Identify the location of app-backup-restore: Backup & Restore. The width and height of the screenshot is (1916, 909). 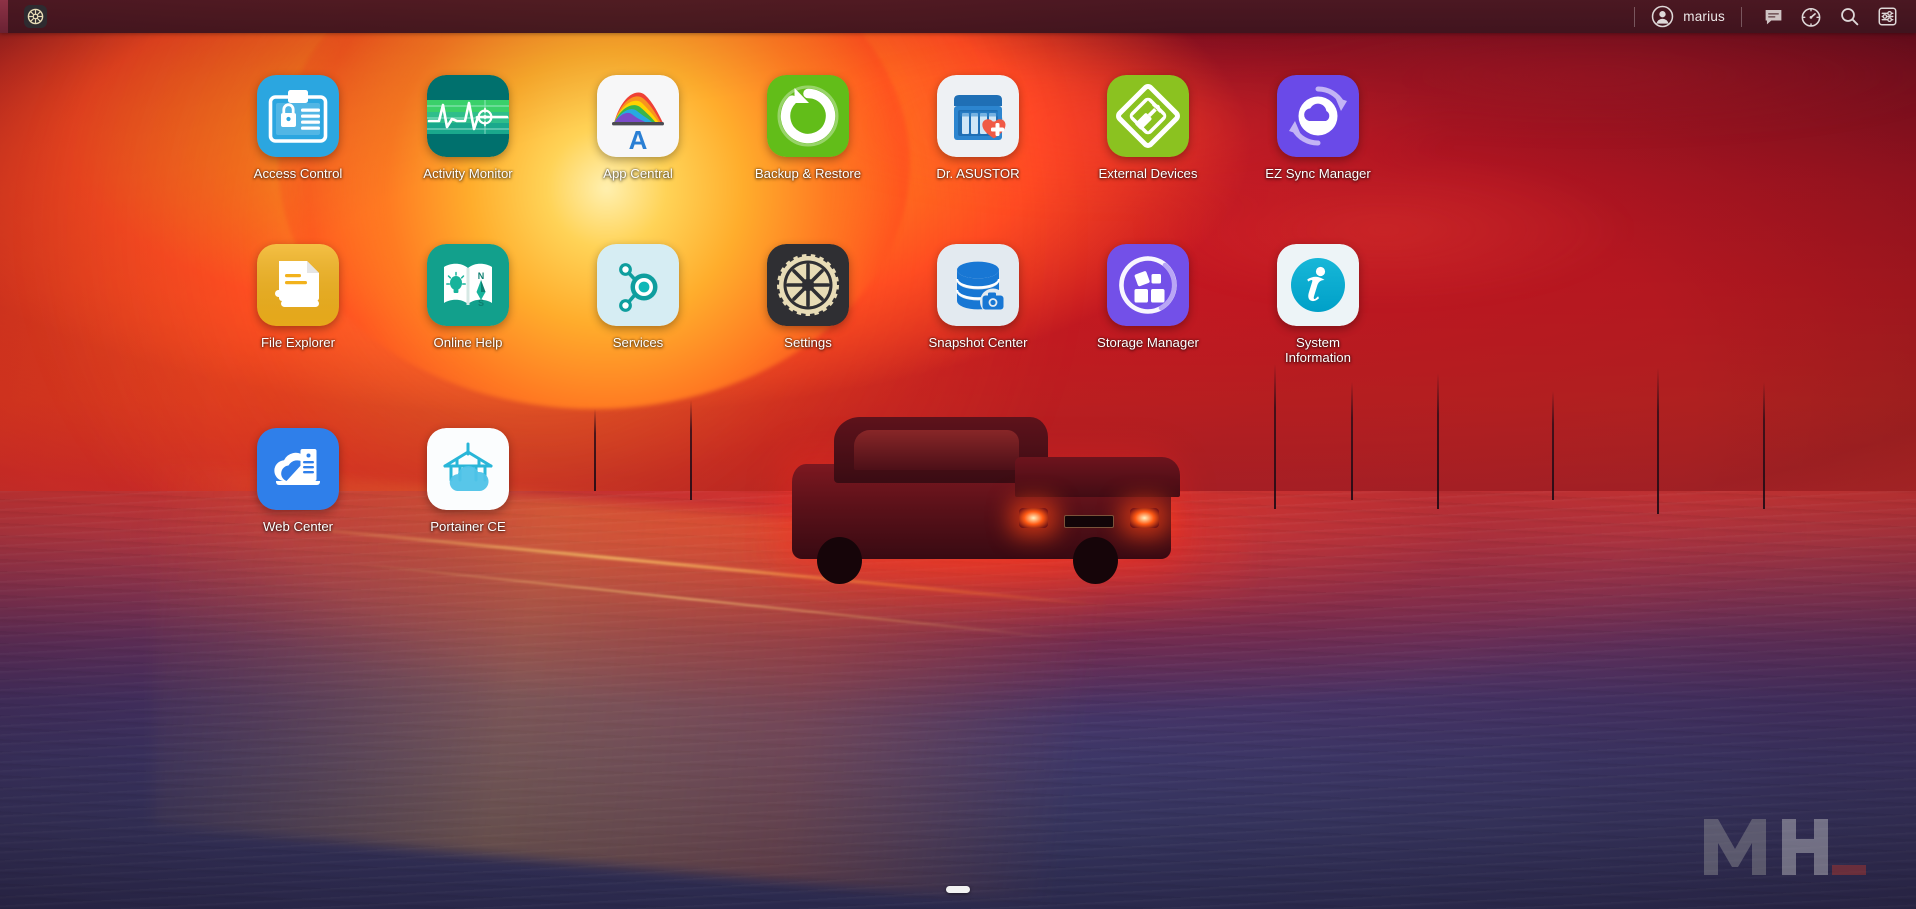
(808, 128).